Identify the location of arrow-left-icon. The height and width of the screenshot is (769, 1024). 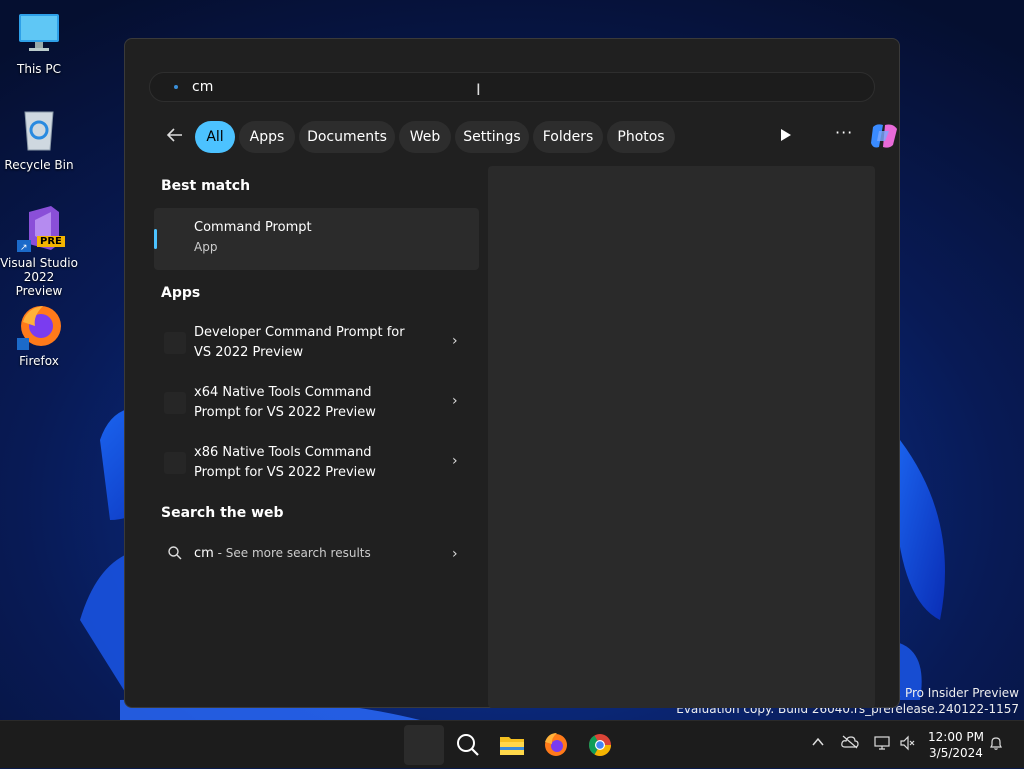
(174, 135).